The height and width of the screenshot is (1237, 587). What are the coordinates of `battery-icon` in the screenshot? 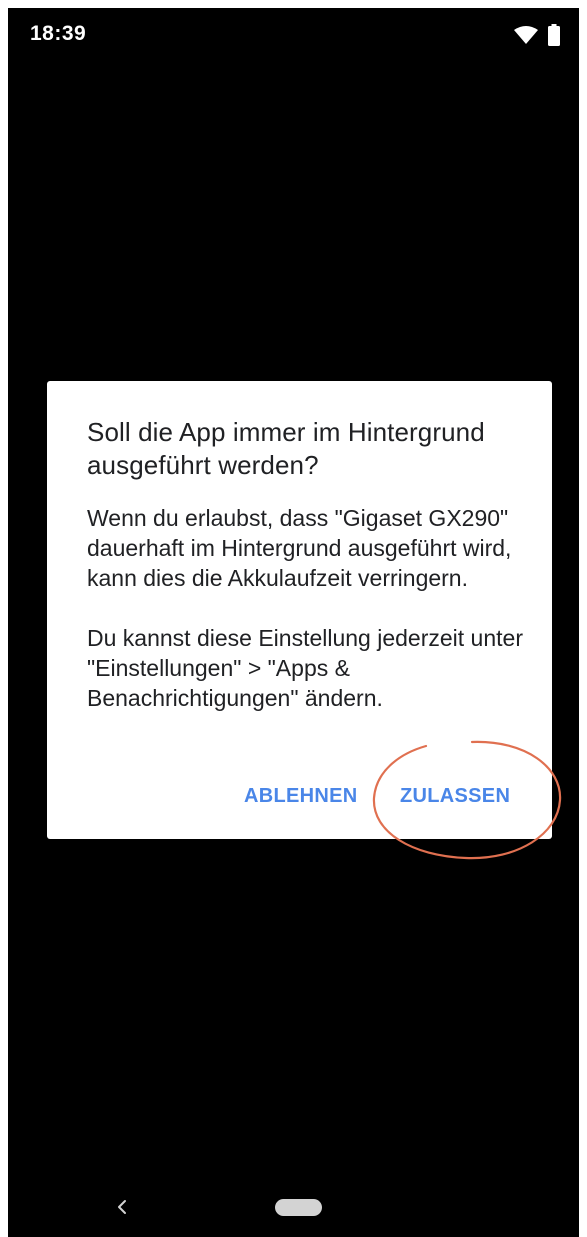 It's located at (554, 35).